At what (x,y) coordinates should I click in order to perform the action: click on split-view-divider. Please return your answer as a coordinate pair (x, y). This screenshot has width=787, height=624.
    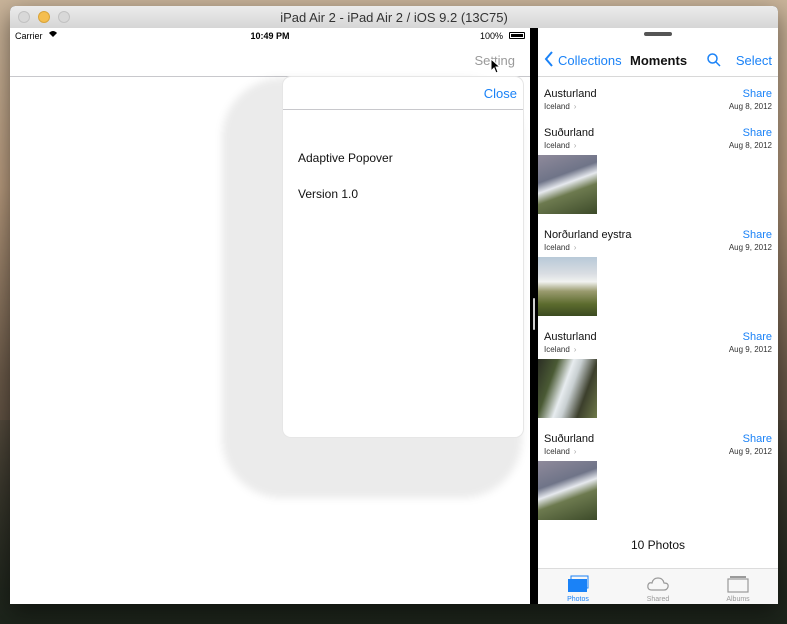
    Looking at the image, I should click on (534, 316).